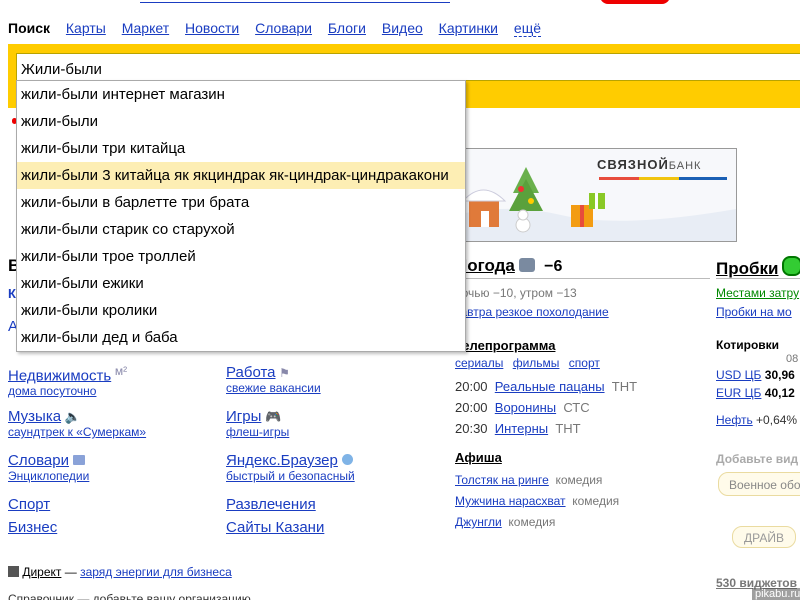 The width and height of the screenshot is (800, 600). I want to click on service-jobs: Работа ⚑ свежие вакансии, so click(273, 379).